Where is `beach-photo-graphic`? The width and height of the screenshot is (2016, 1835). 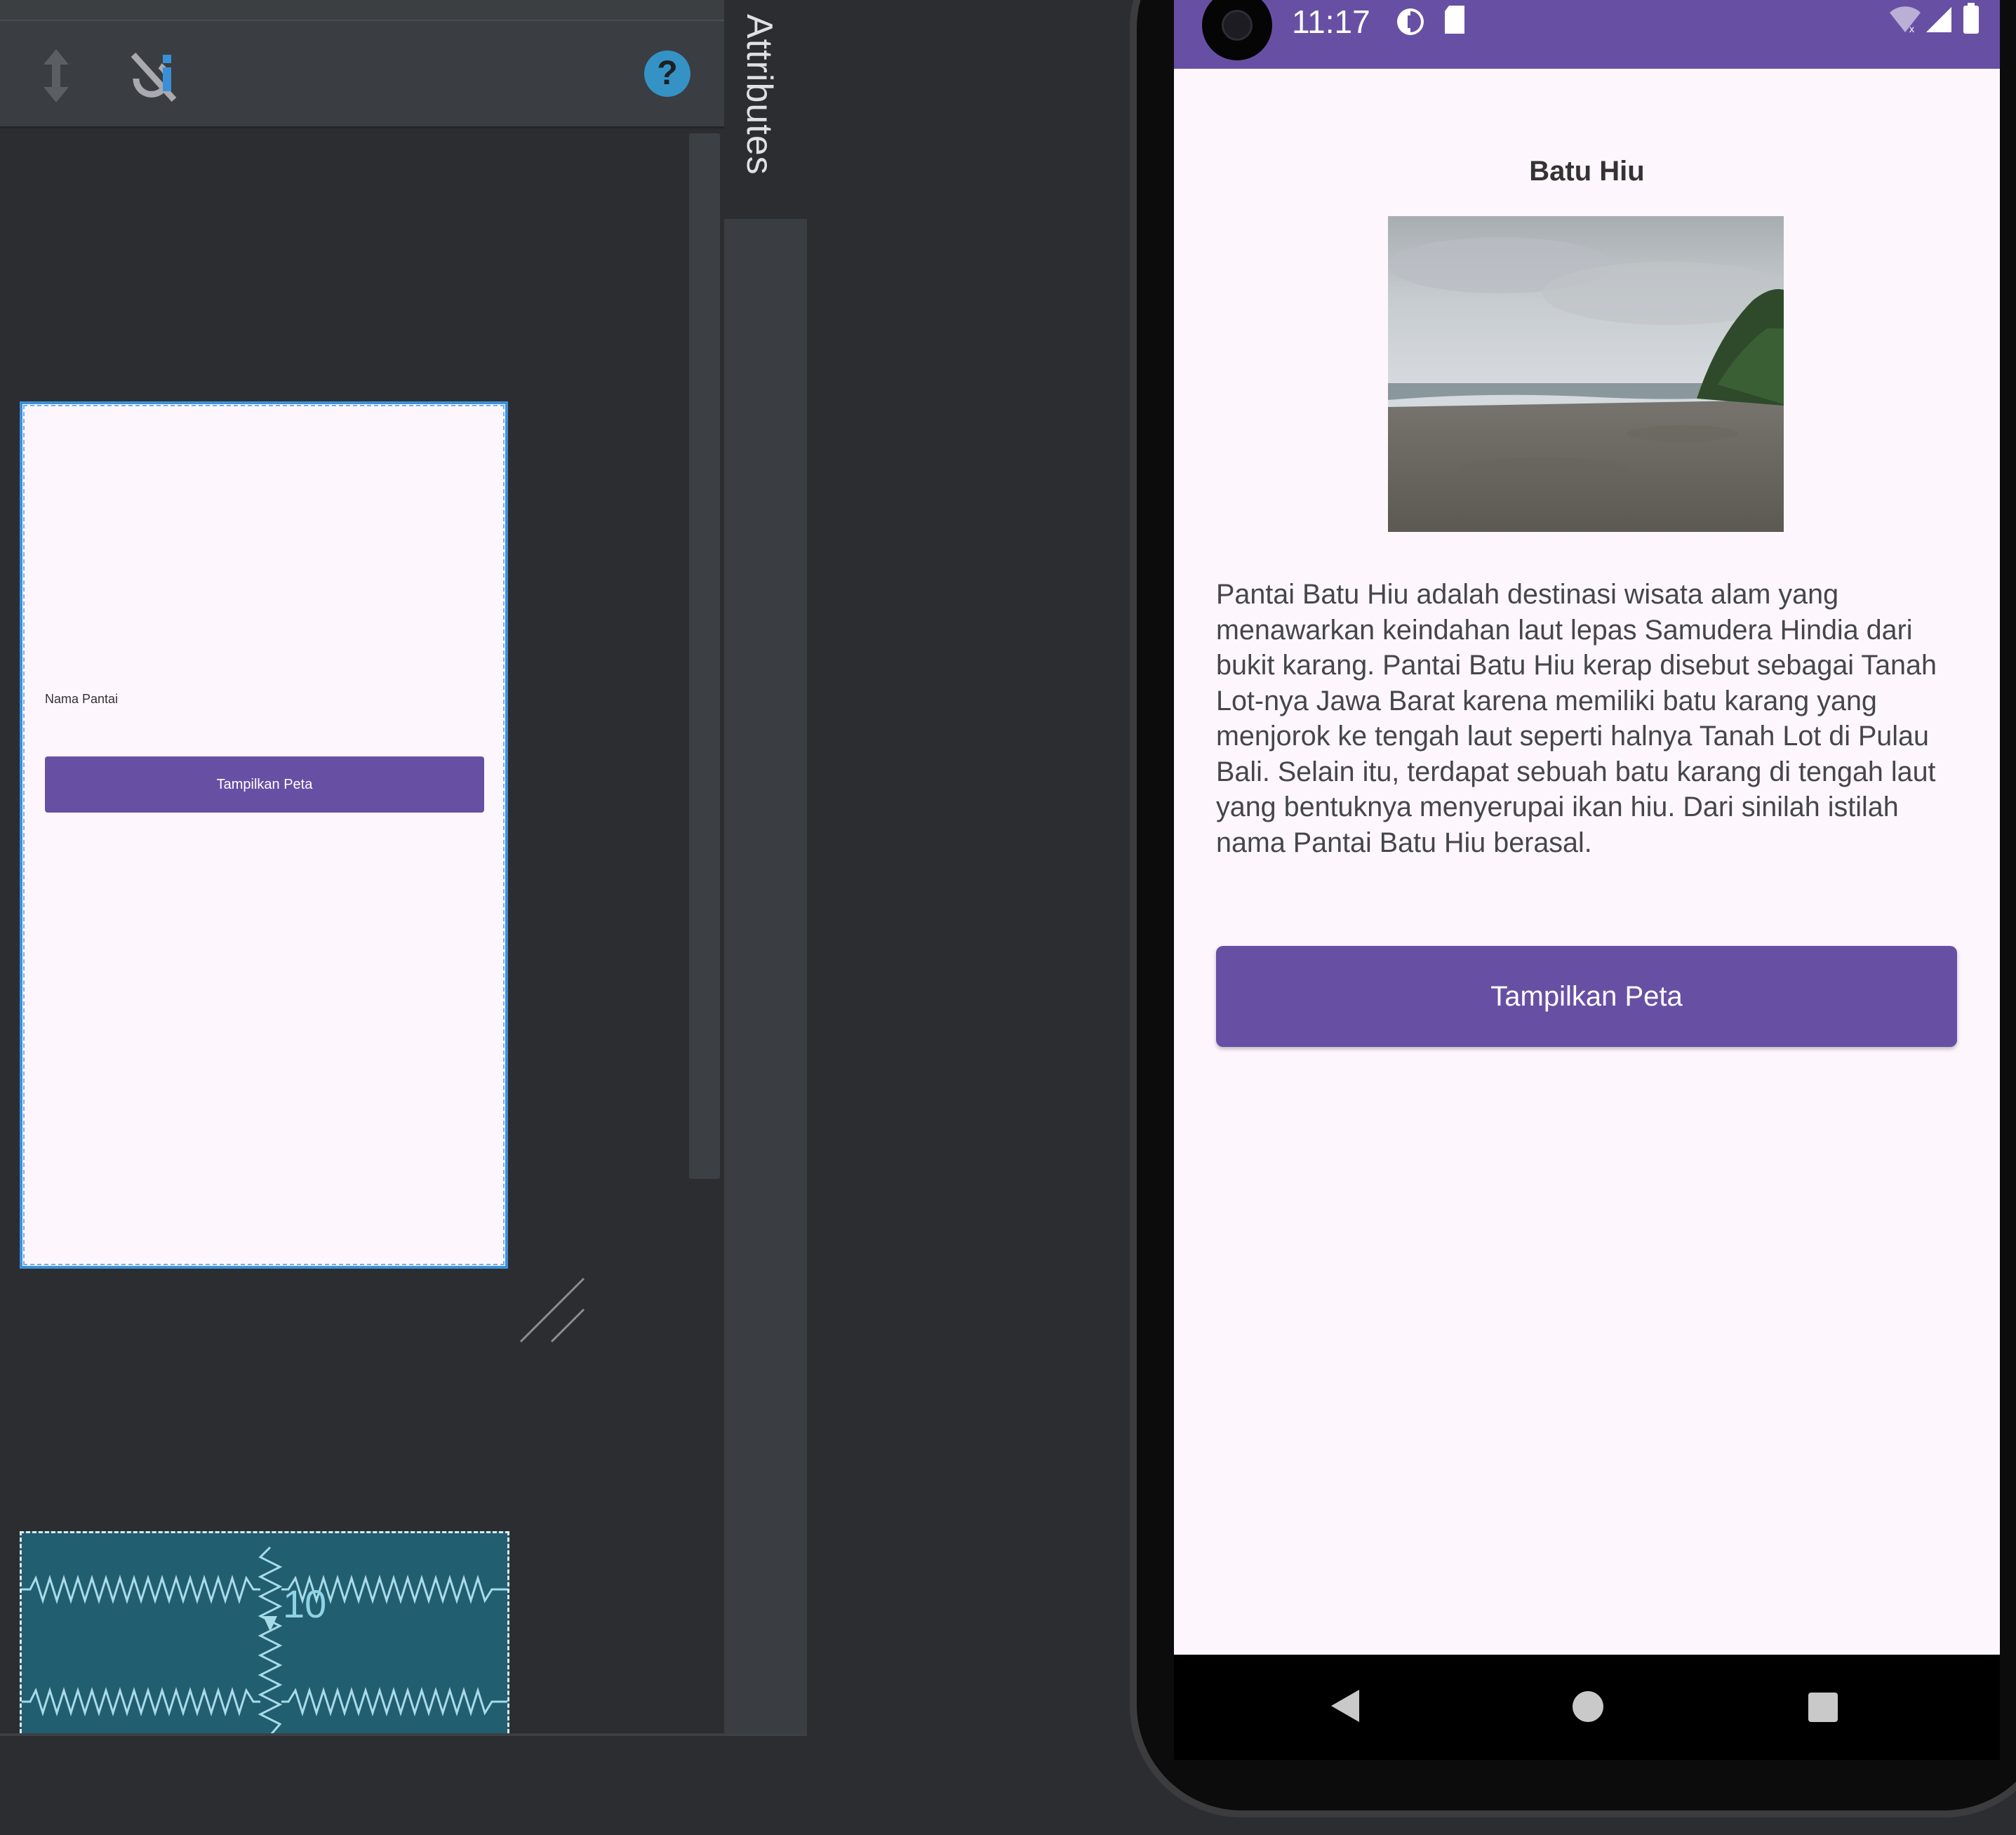
beach-photo-graphic is located at coordinates (1586, 374).